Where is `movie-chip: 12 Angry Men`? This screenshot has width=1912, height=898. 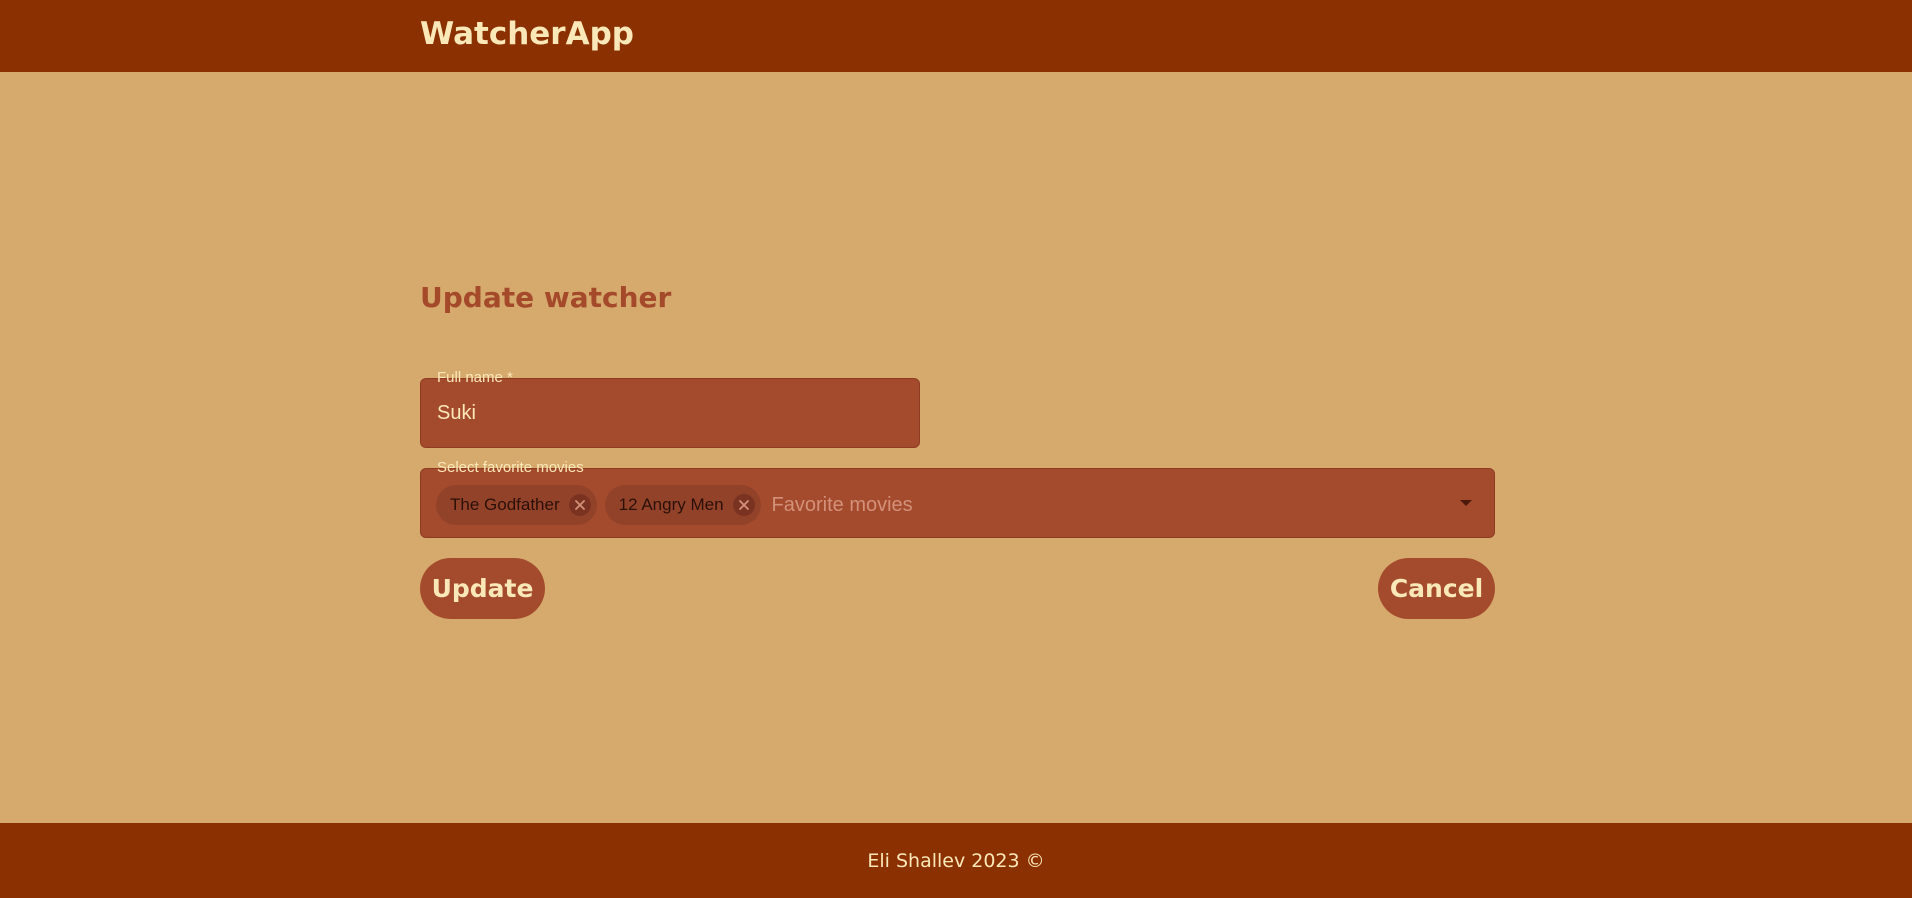 movie-chip: 12 Angry Men is located at coordinates (682, 505).